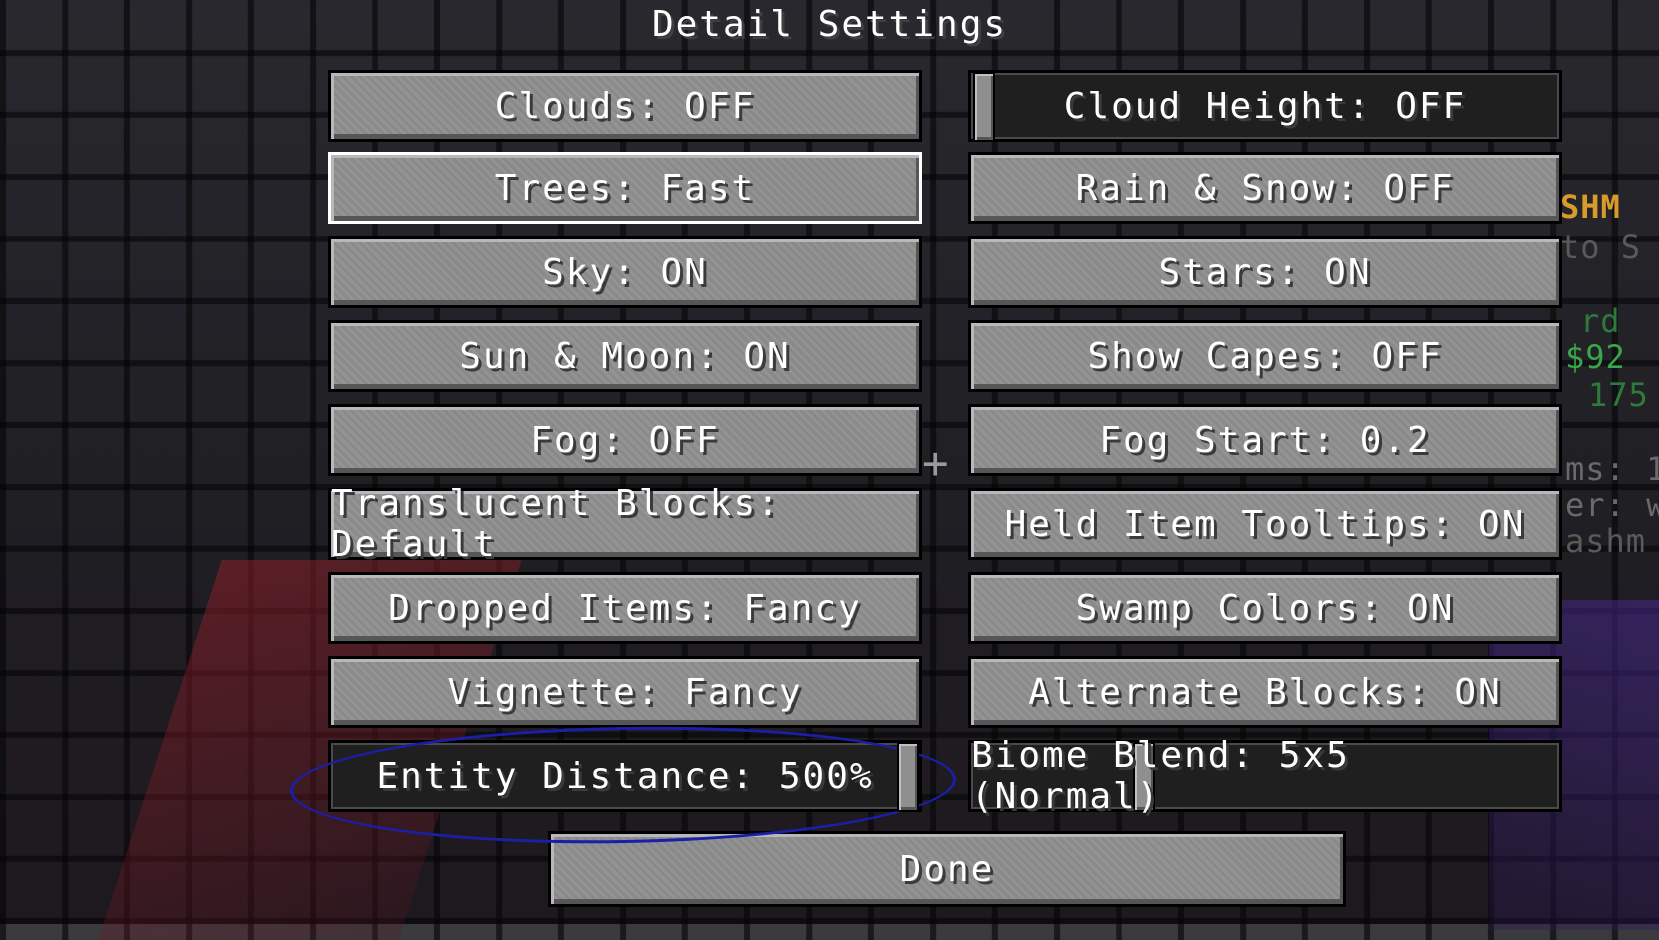 The width and height of the screenshot is (1659, 940). Describe the element at coordinates (1618, 395) in the screenshot. I see `scoreboard-fragment: 175` at that location.